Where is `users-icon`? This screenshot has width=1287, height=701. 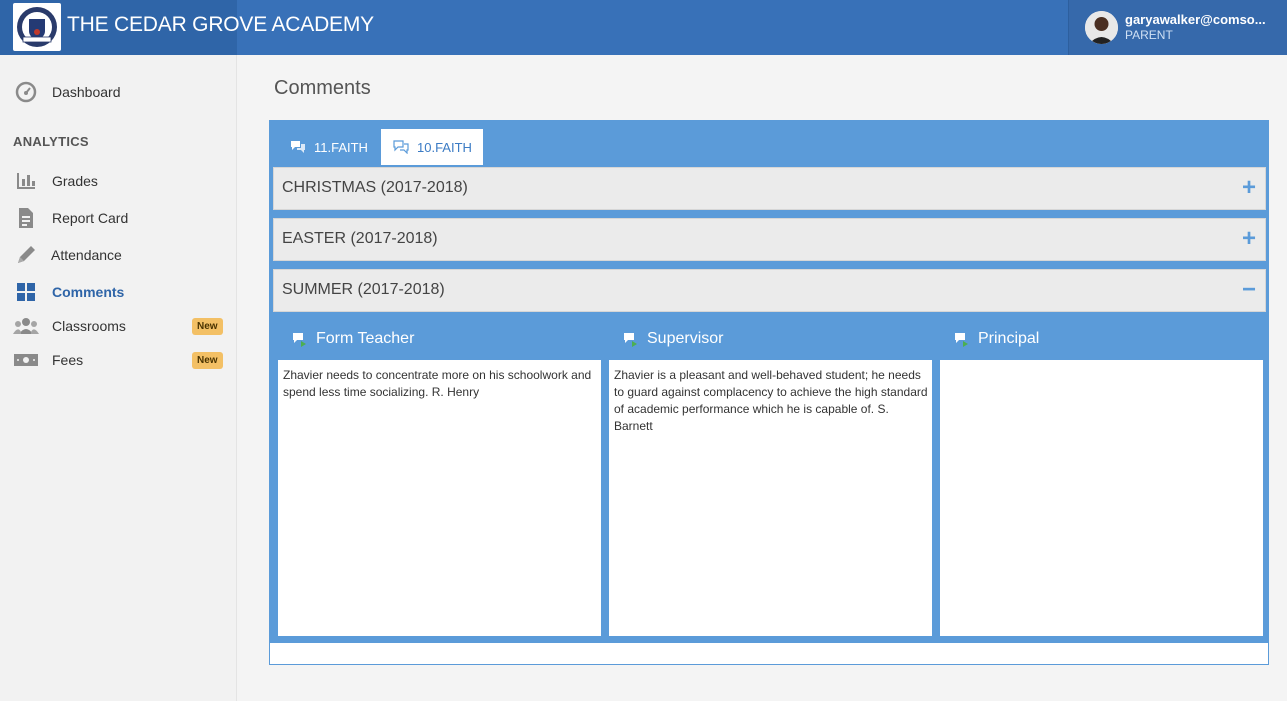
users-icon is located at coordinates (26, 326).